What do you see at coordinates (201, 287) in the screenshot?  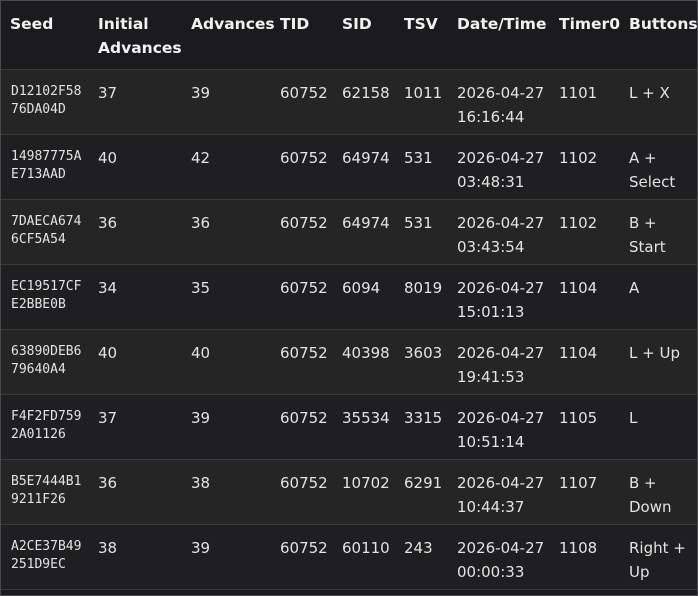 I see `advances-cell: 35` at bounding box center [201, 287].